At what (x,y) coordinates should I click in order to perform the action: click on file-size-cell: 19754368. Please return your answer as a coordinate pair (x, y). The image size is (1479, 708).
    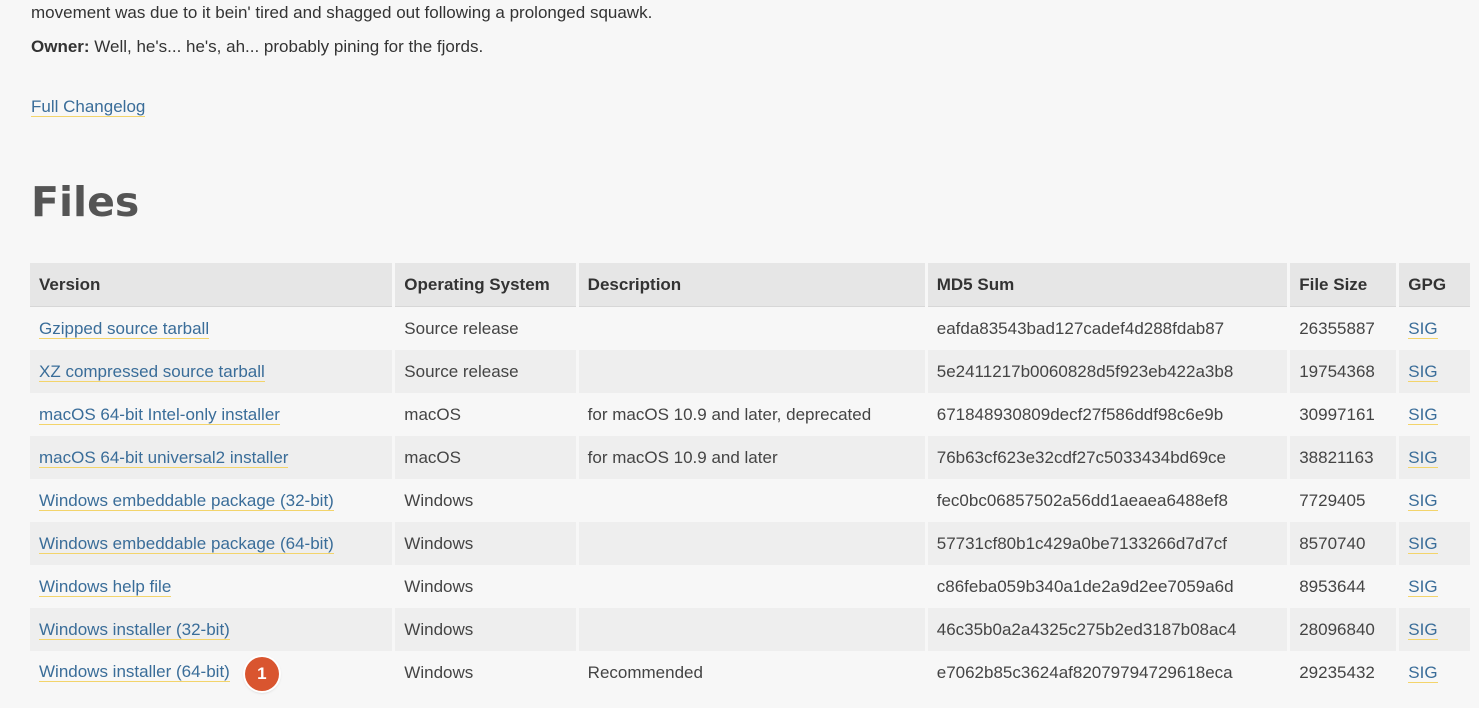
    Looking at the image, I should click on (1344, 371).